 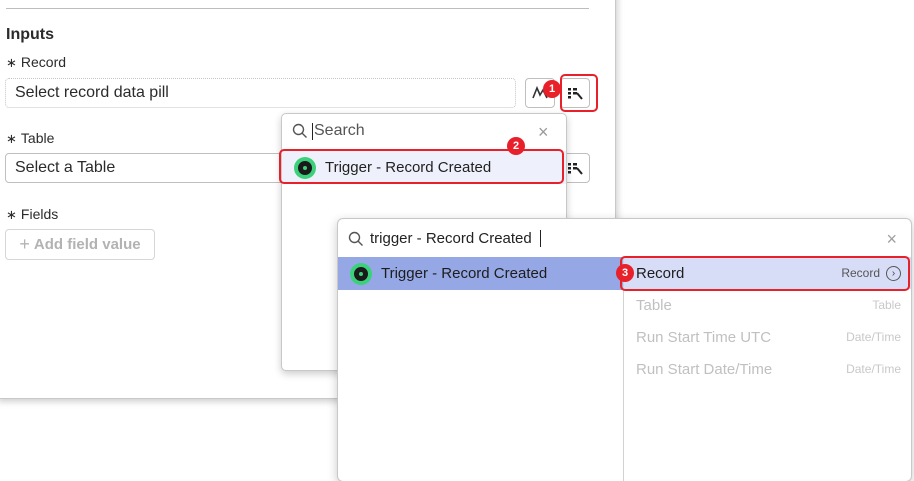 I want to click on callout-3-badge: 3, so click(x=625, y=273).